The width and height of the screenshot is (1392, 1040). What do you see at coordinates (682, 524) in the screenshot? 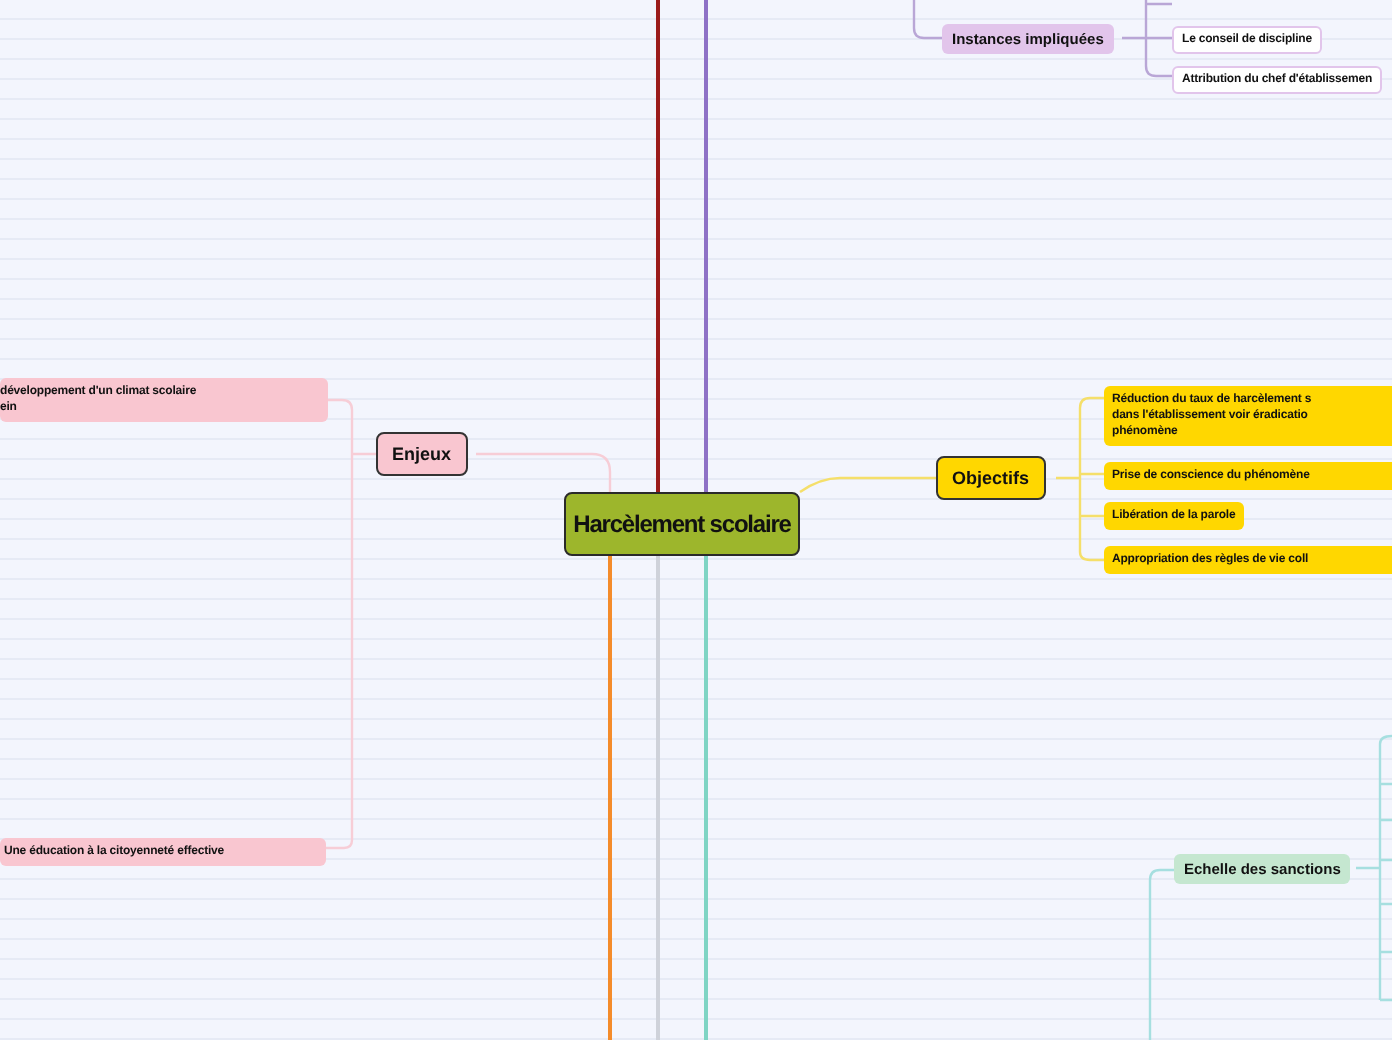
I see `central-topic: Harcèlement scolaire` at bounding box center [682, 524].